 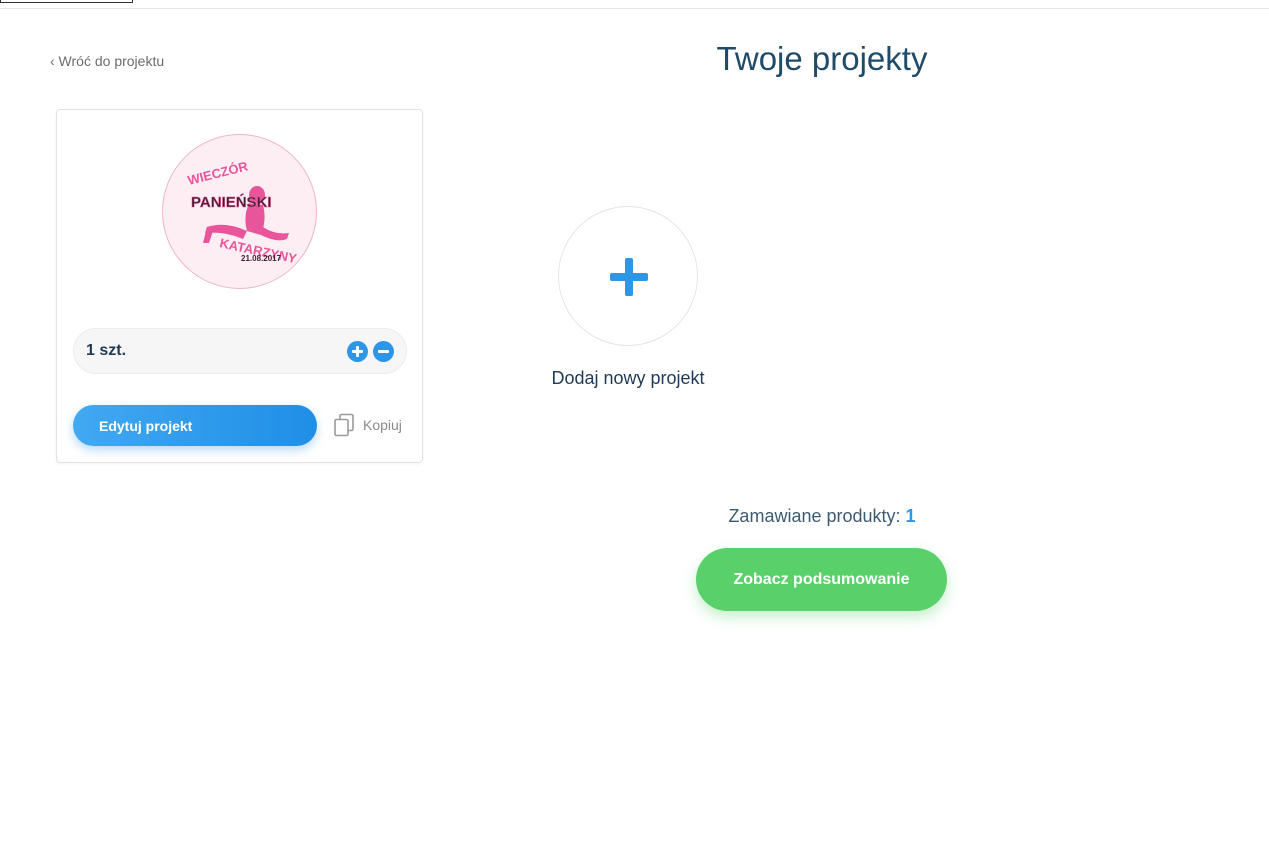 What do you see at coordinates (231, 202) in the screenshot?
I see `thumb-text-line2: PANIEŃSKI` at bounding box center [231, 202].